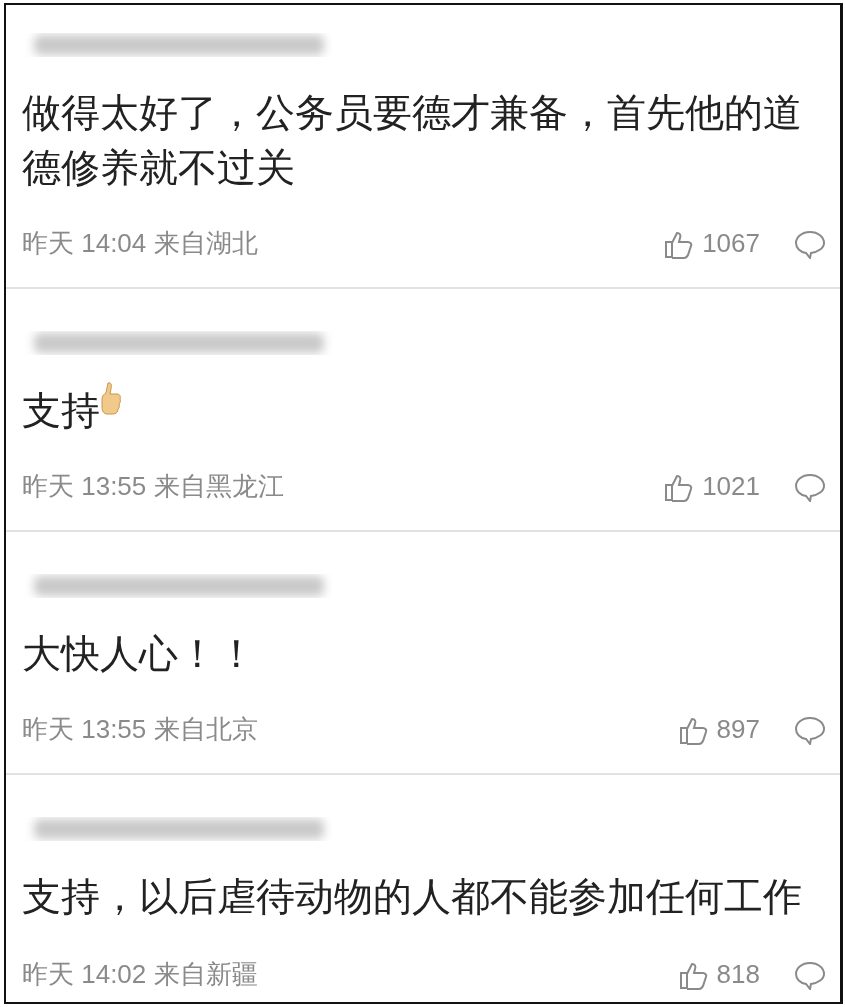  What do you see at coordinates (153, 486) in the screenshot?
I see `comment-time: 昨天 13:55 来自黑龙江` at bounding box center [153, 486].